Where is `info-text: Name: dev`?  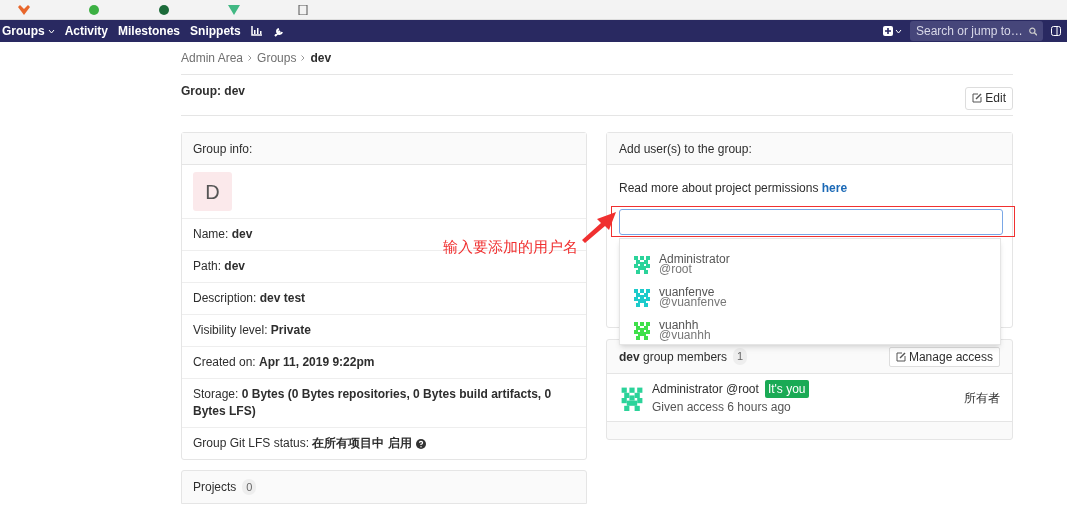 info-text: Name: dev is located at coordinates (223, 234).